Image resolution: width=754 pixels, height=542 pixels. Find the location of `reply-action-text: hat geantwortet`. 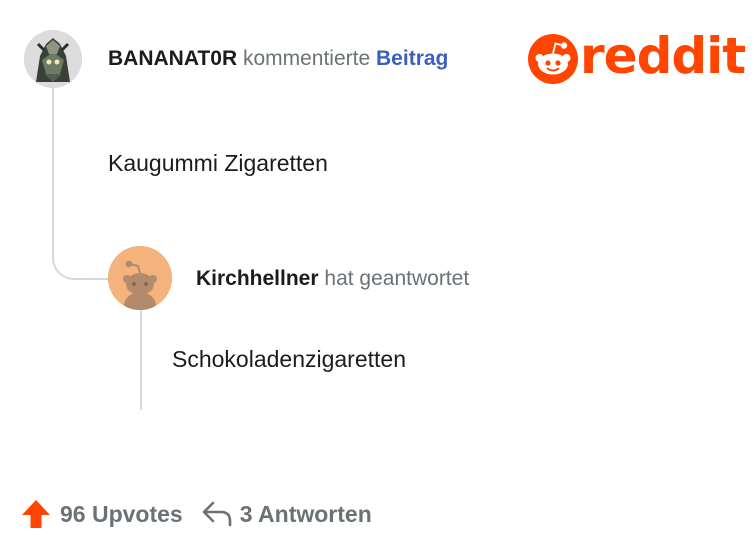

reply-action-text: hat geantwortet is located at coordinates (397, 278).